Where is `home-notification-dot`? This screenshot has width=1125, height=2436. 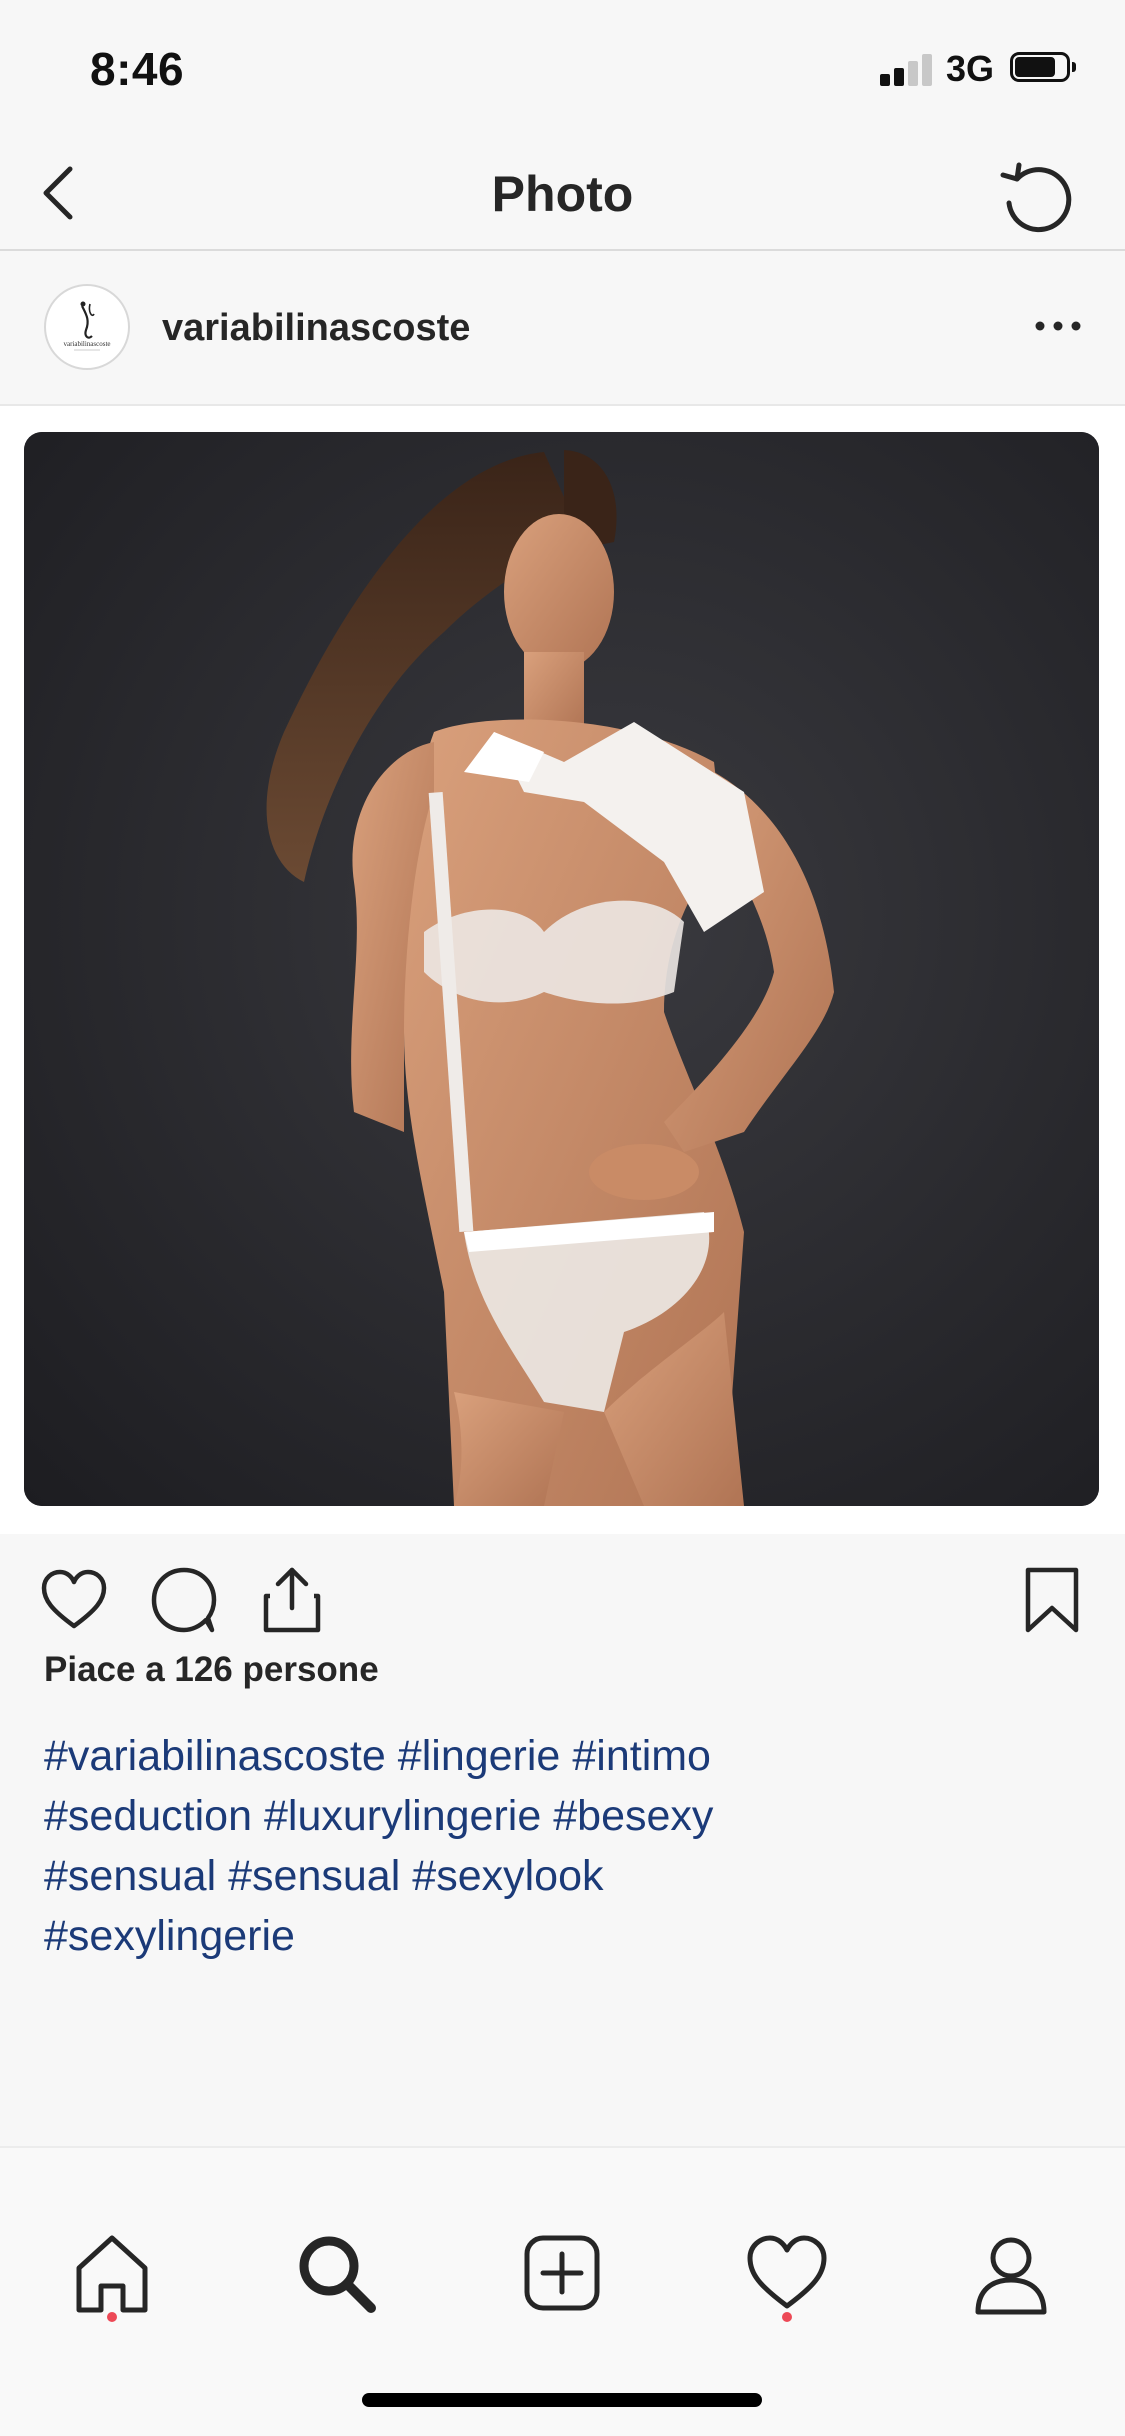 home-notification-dot is located at coordinates (112, 2317).